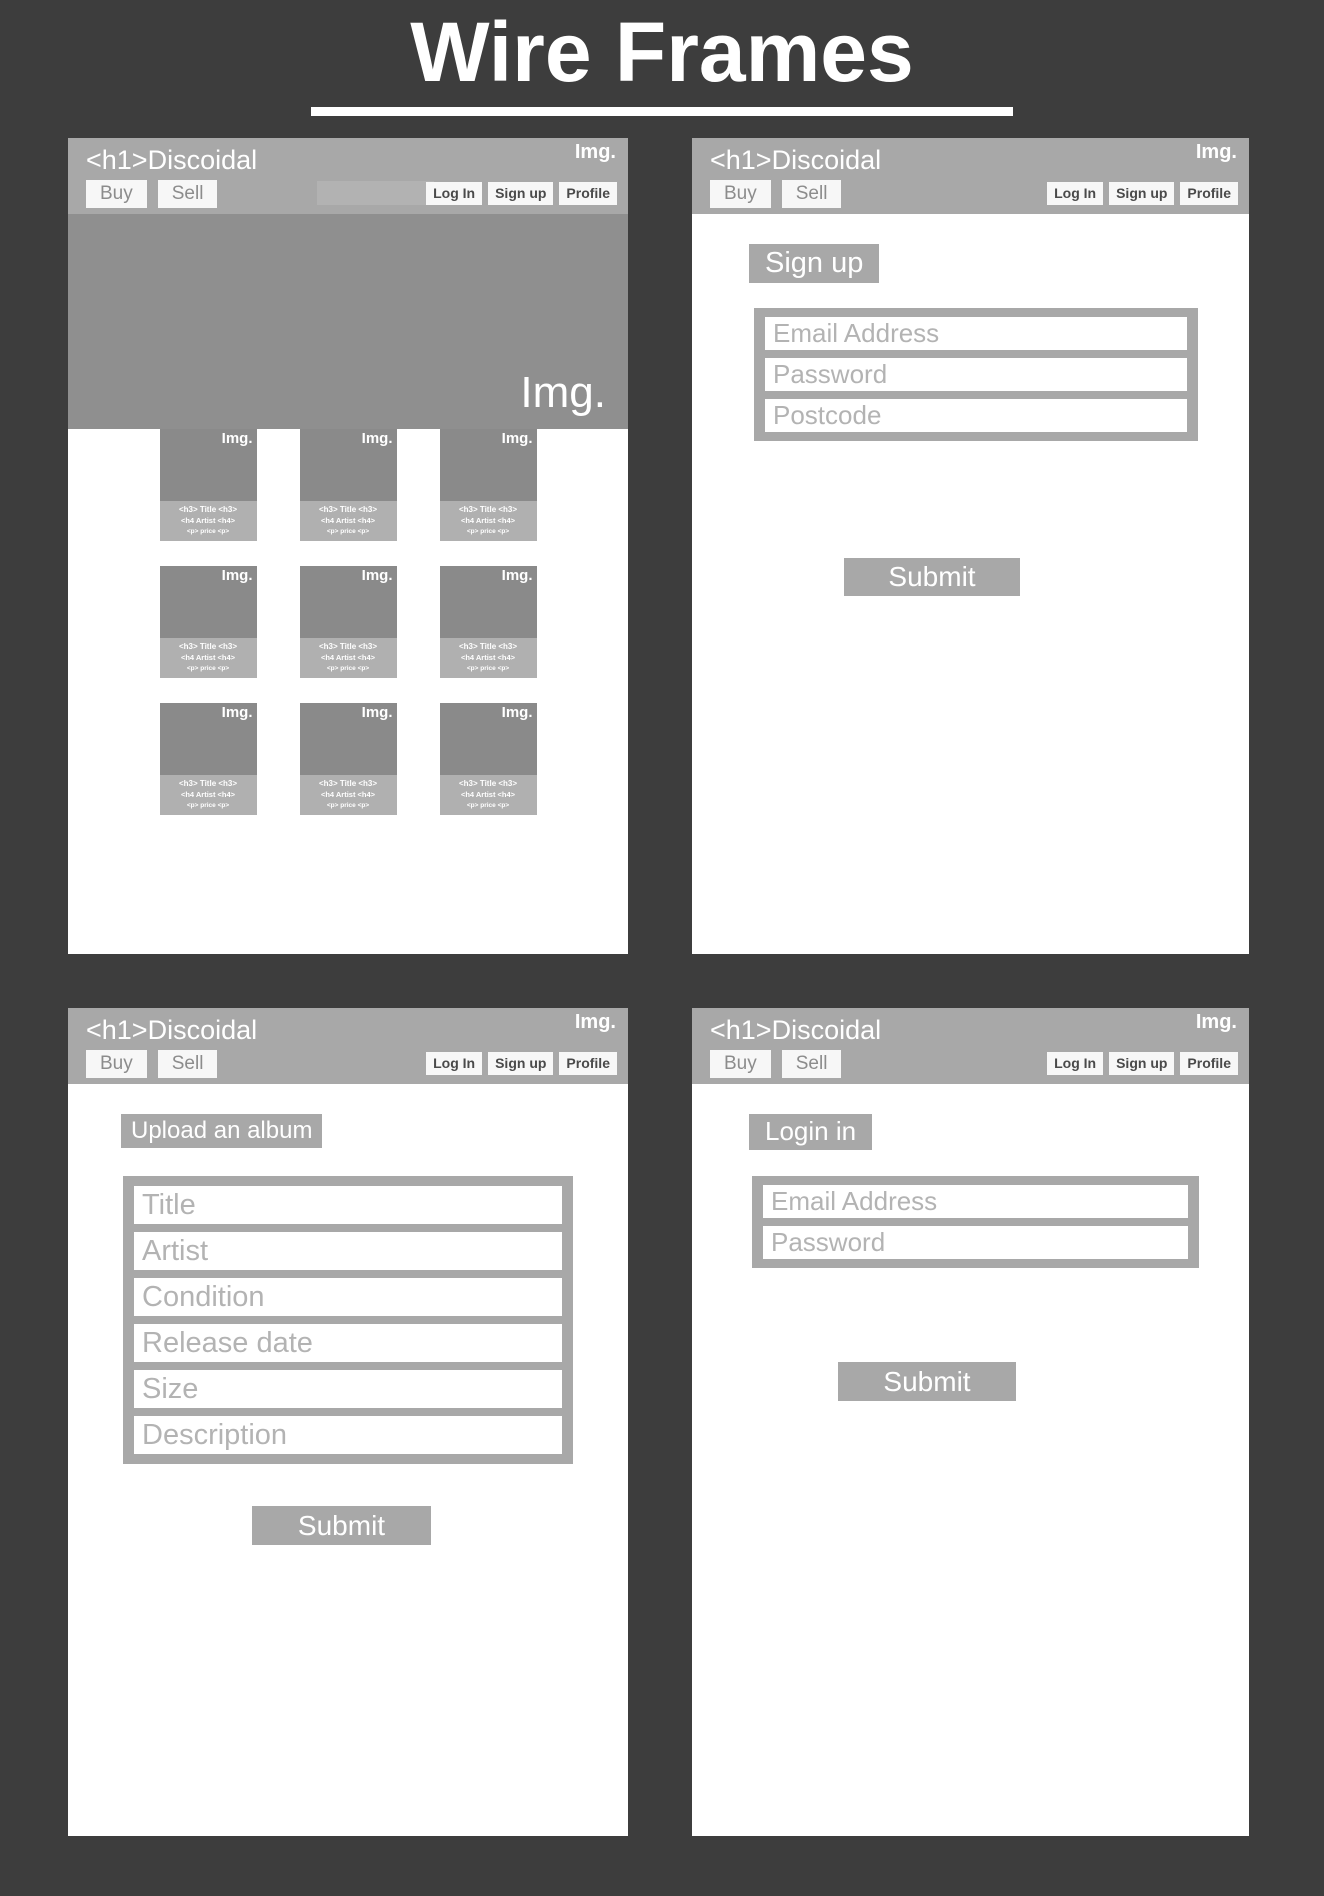  I want to click on album-size-field: Size, so click(348, 1389).